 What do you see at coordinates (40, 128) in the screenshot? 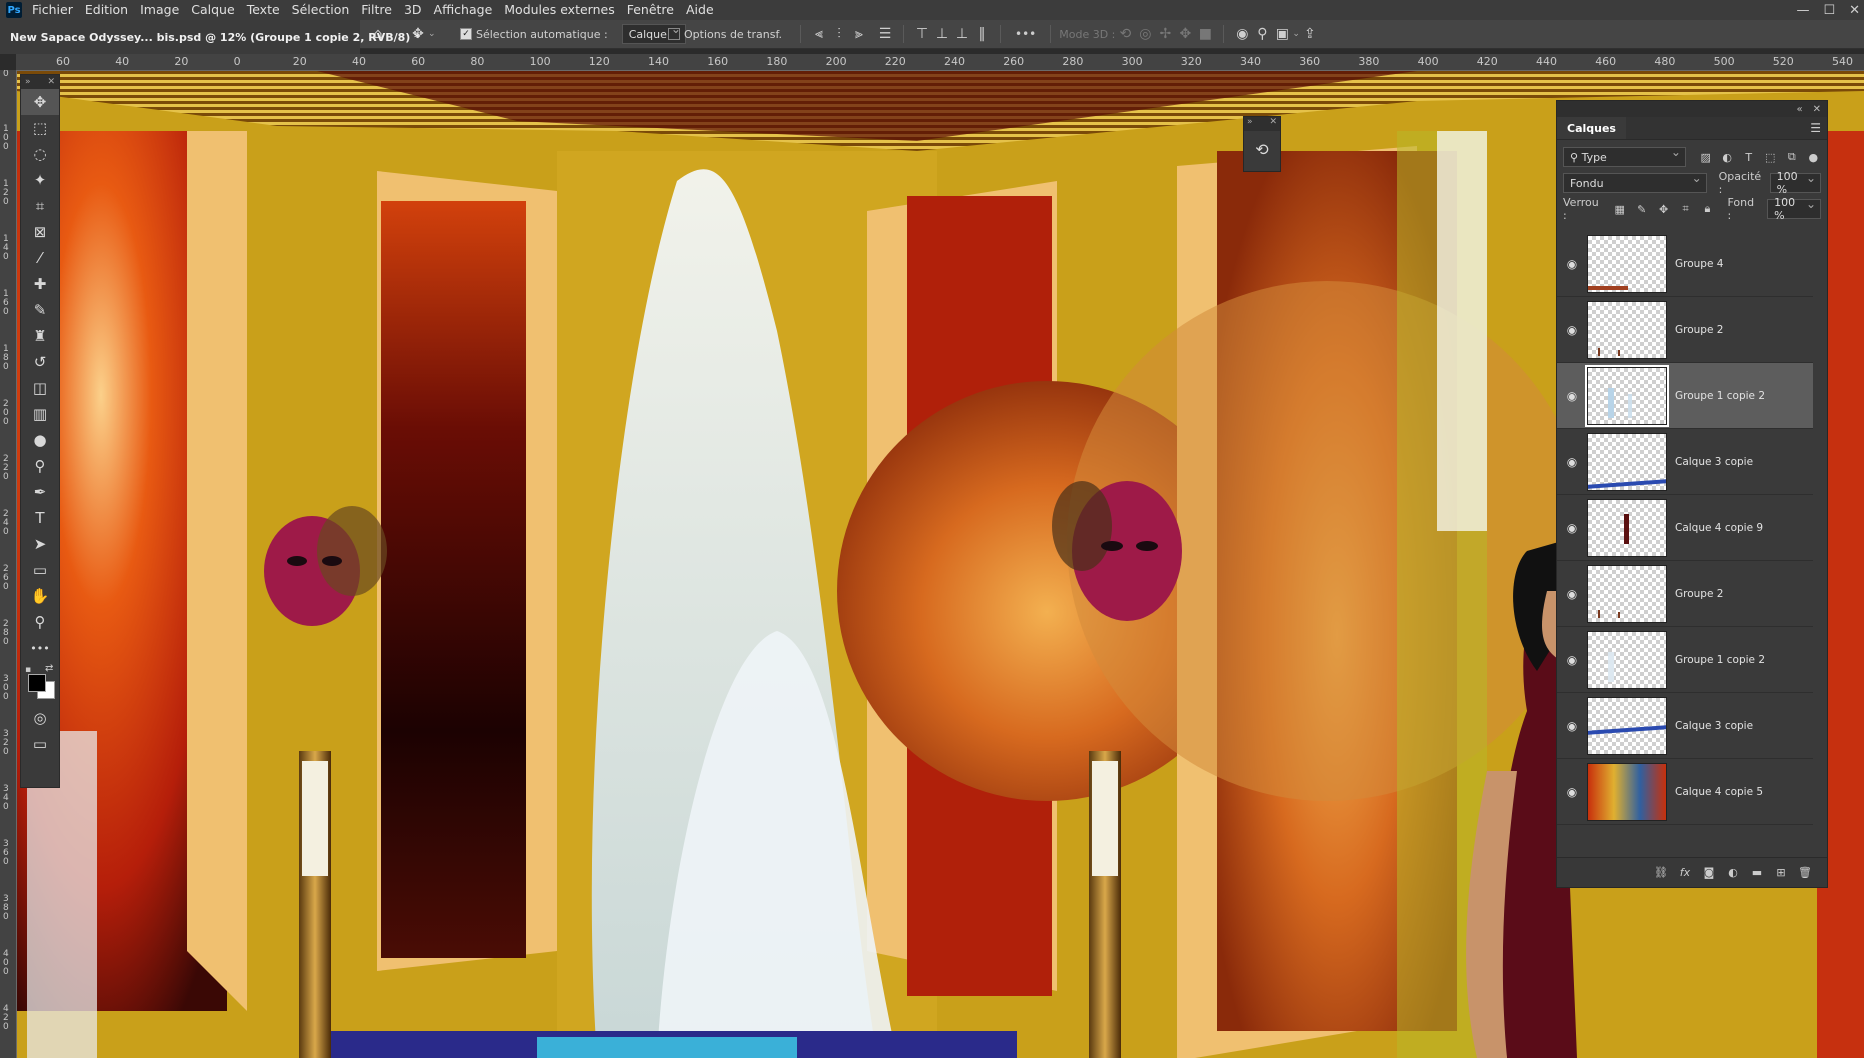
I see `marquee-tool: ⬚` at bounding box center [40, 128].